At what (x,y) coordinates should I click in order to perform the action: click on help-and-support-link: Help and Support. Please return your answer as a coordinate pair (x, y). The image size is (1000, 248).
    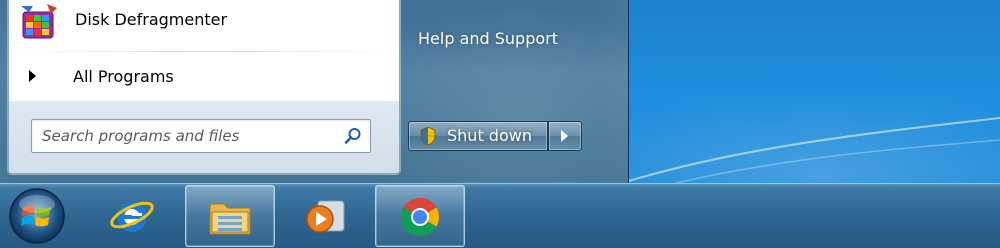
    Looking at the image, I should click on (488, 38).